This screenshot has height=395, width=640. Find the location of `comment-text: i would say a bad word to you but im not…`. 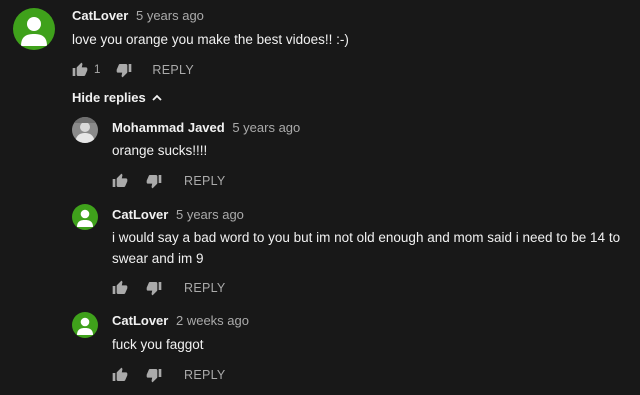

comment-text: i would say a bad word to you but im not… is located at coordinates (366, 248).